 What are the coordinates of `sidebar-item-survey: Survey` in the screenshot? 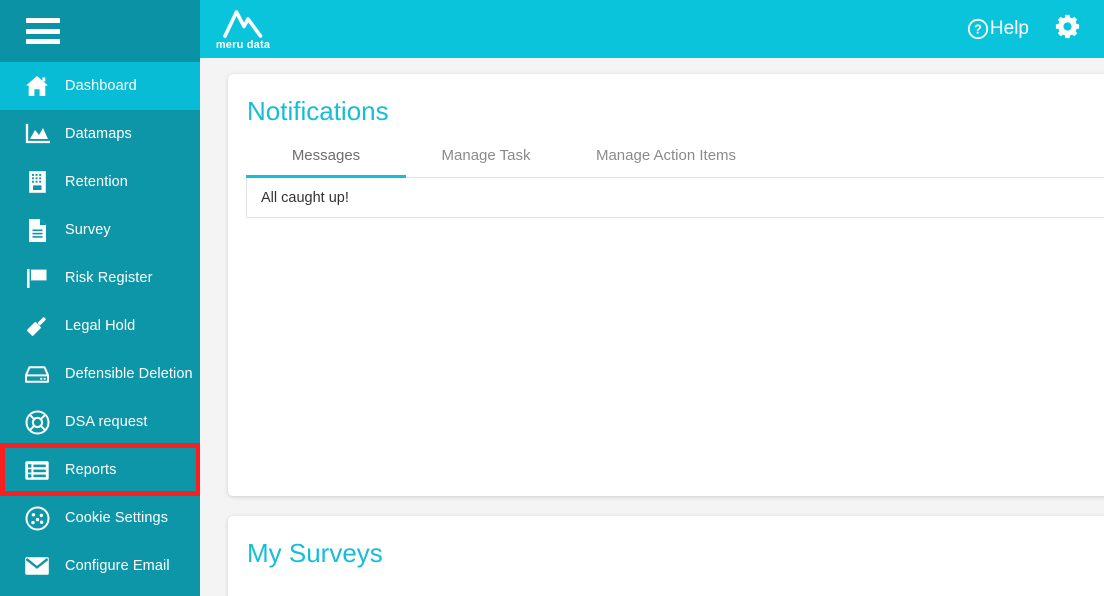 It's located at (100, 230).